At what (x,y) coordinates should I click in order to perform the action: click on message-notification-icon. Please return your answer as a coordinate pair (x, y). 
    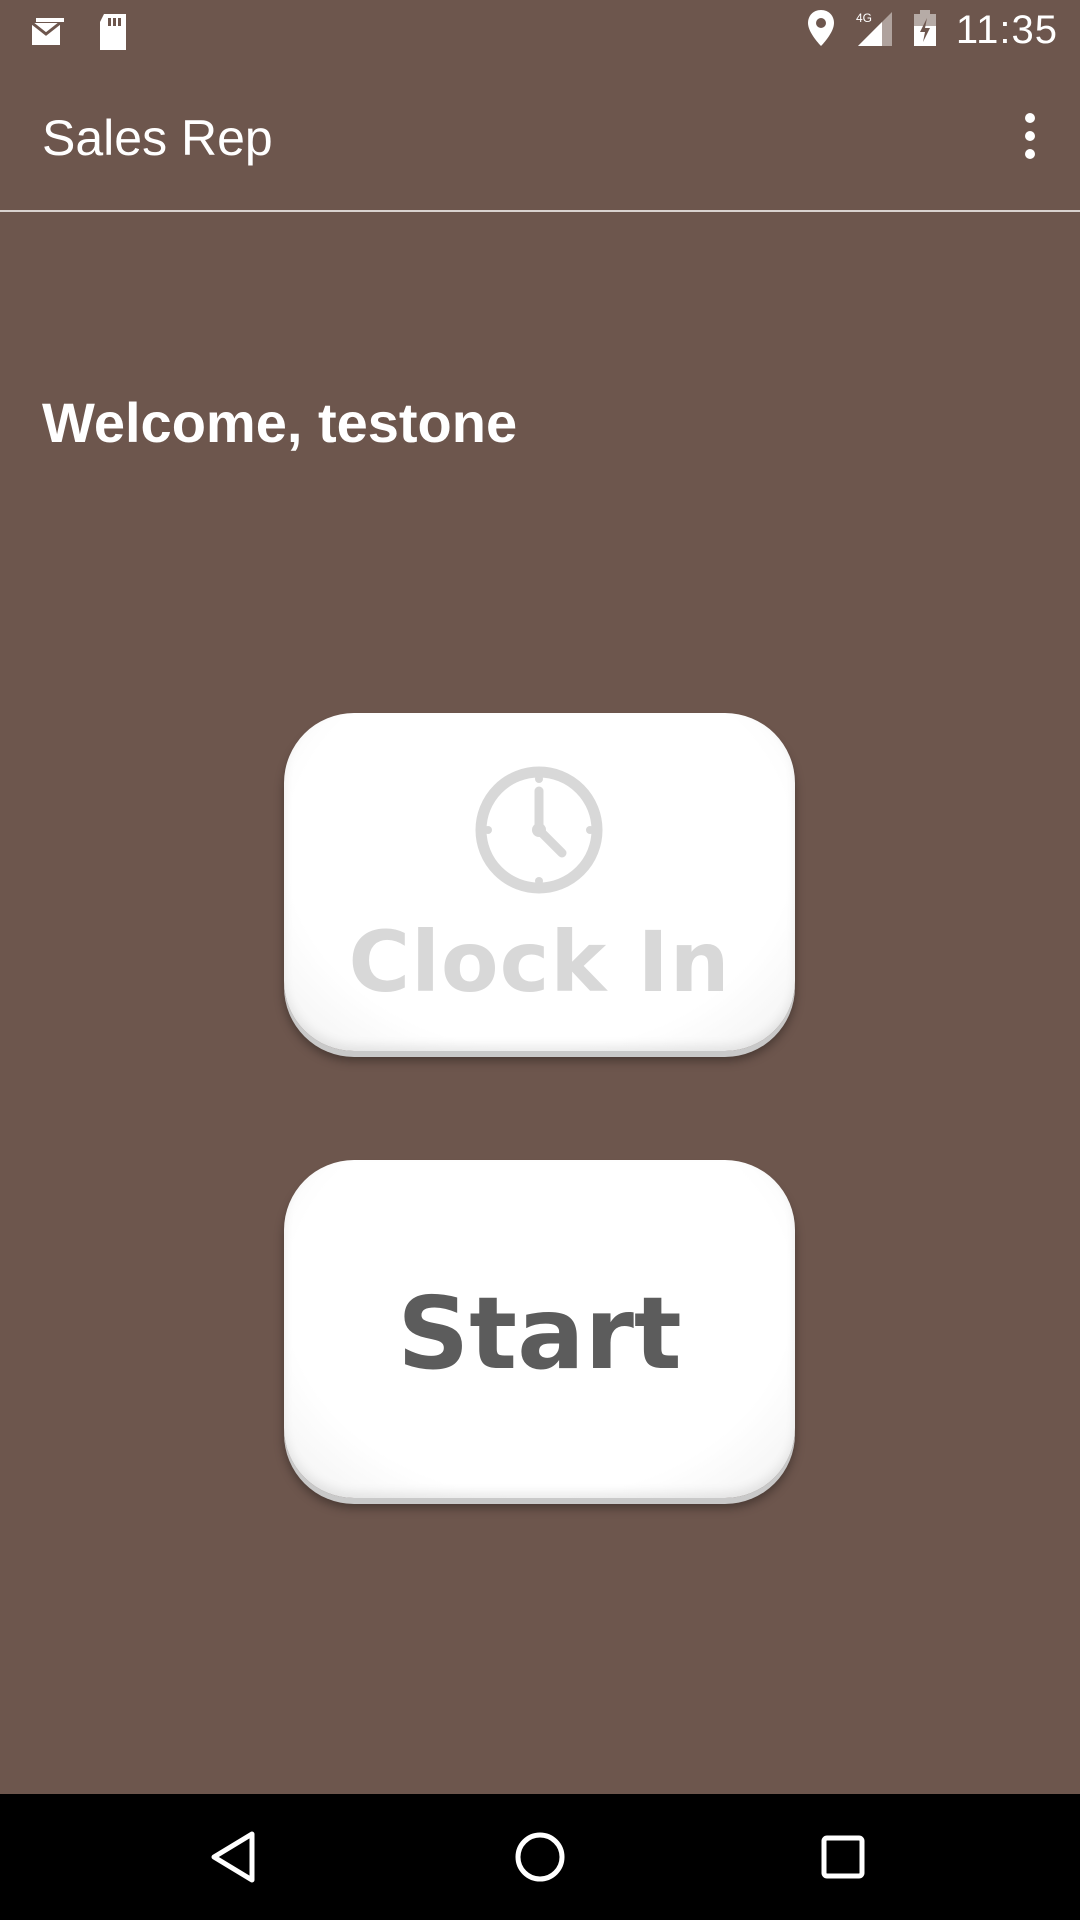
    Looking at the image, I should click on (48, 34).